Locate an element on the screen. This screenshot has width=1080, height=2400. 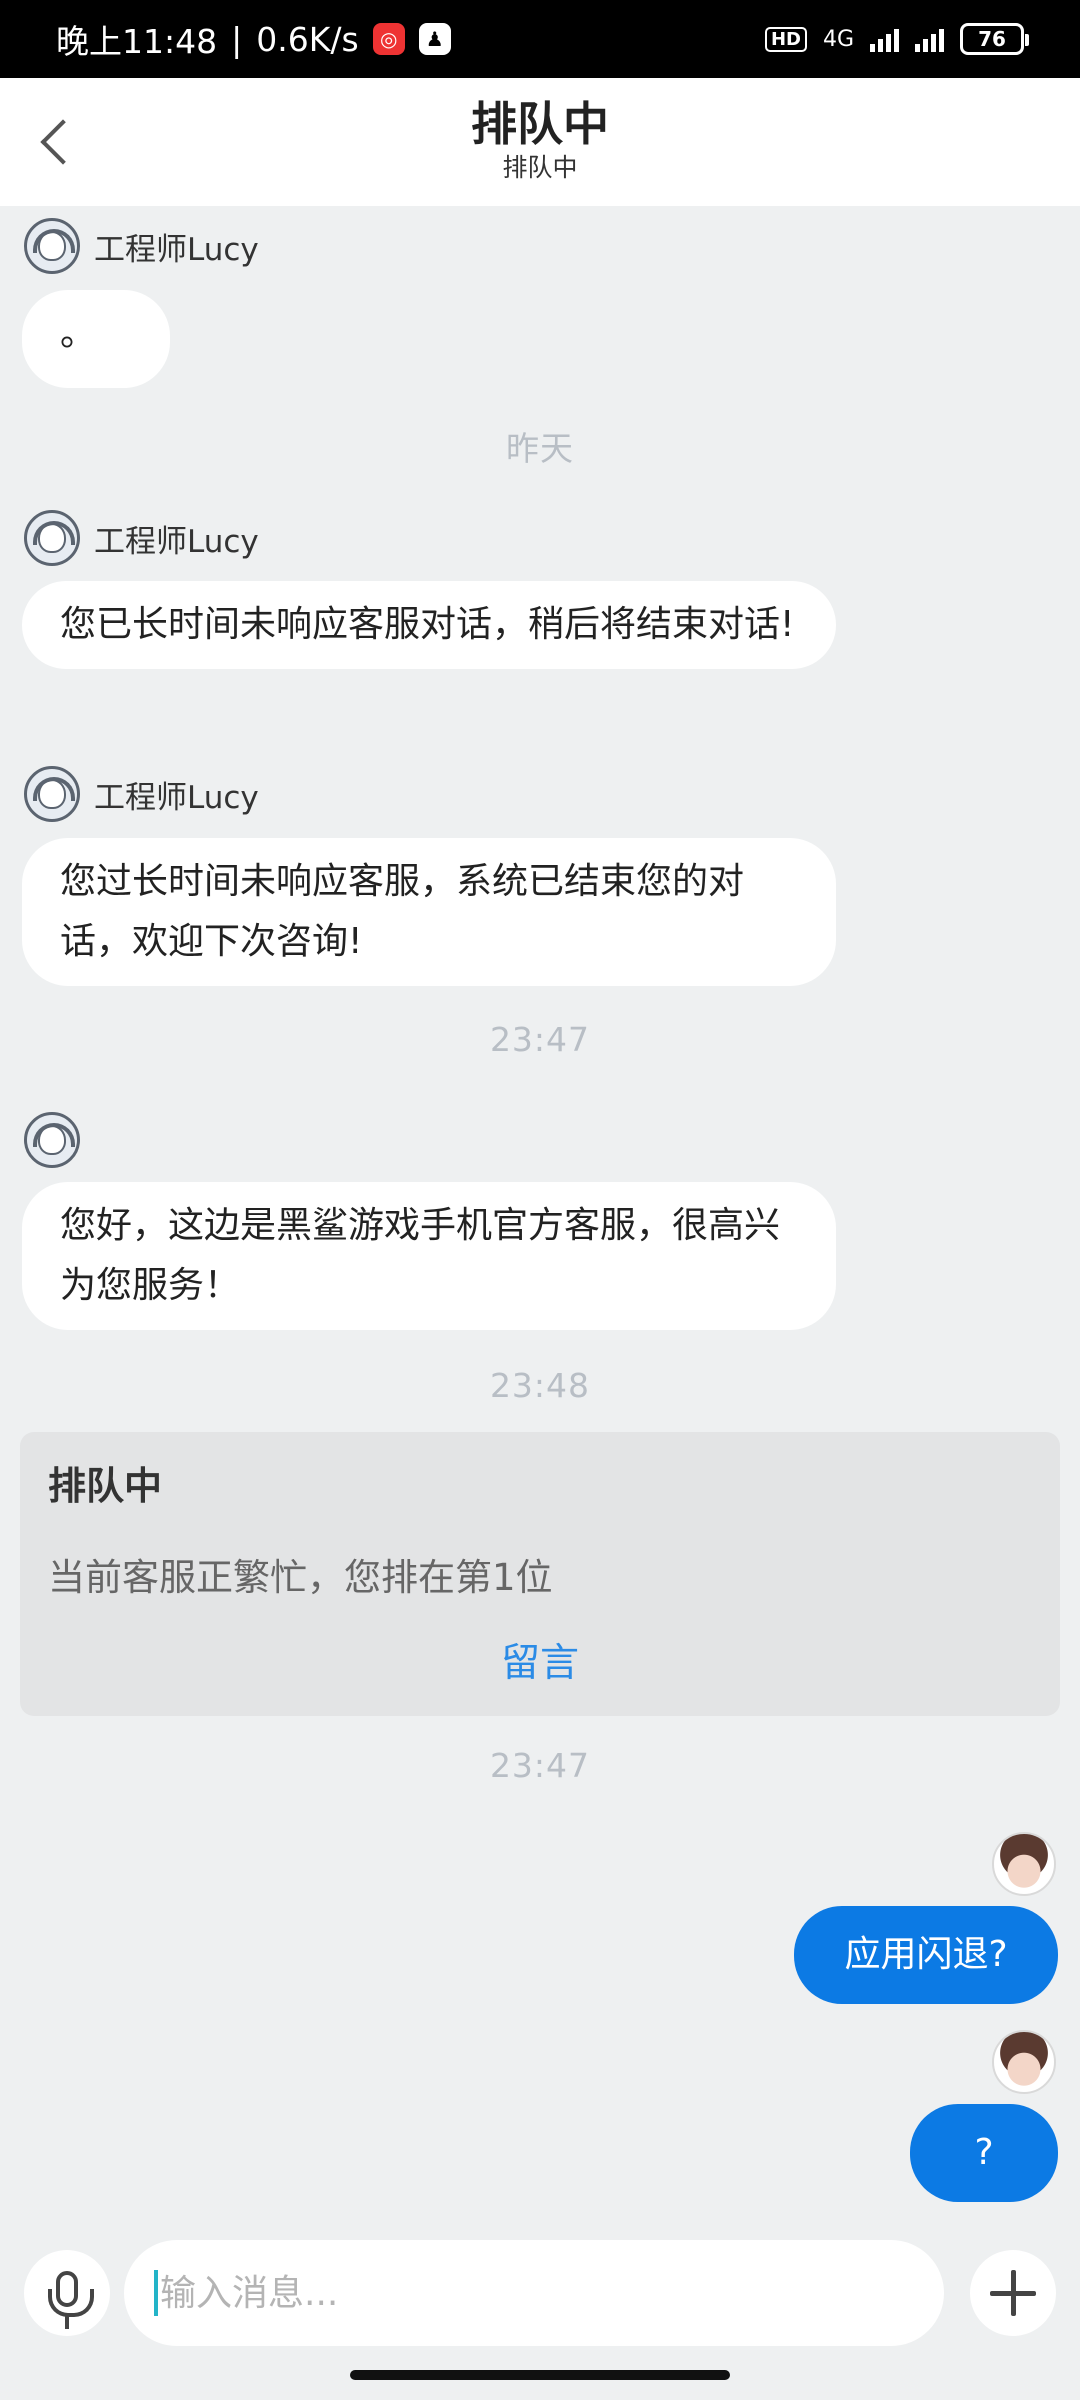
queue-status-card: 排队中 当前客服正繁忙，您排在第1位 留言 is located at coordinates (540, 1574).